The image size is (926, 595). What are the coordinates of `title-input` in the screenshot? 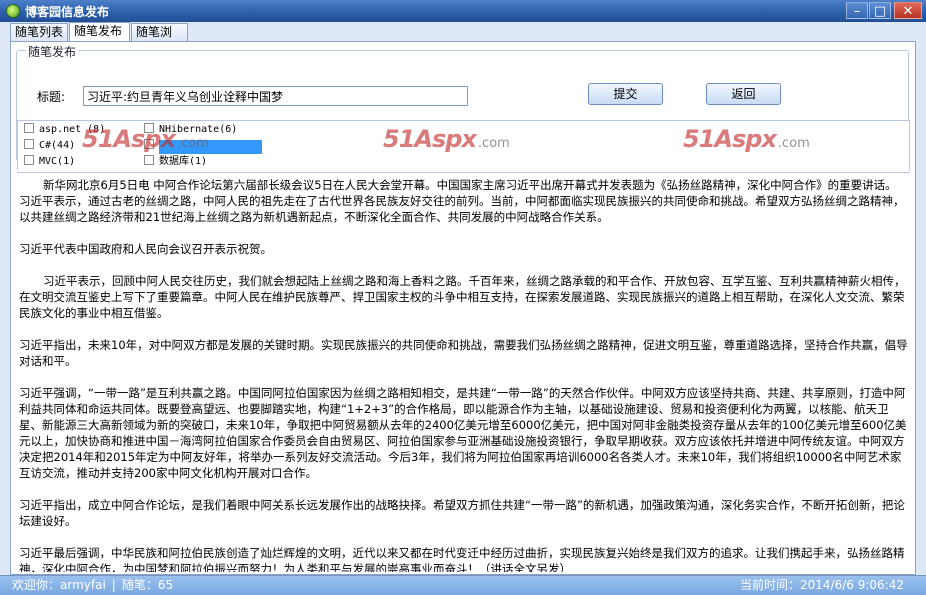 It's located at (275, 96).